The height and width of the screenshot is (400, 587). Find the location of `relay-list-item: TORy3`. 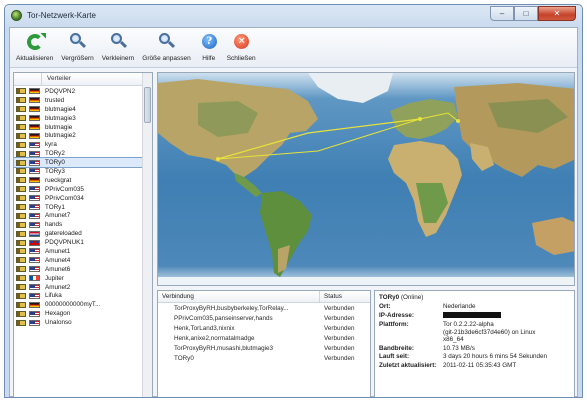

relay-list-item: TORy3 is located at coordinates (79, 171).